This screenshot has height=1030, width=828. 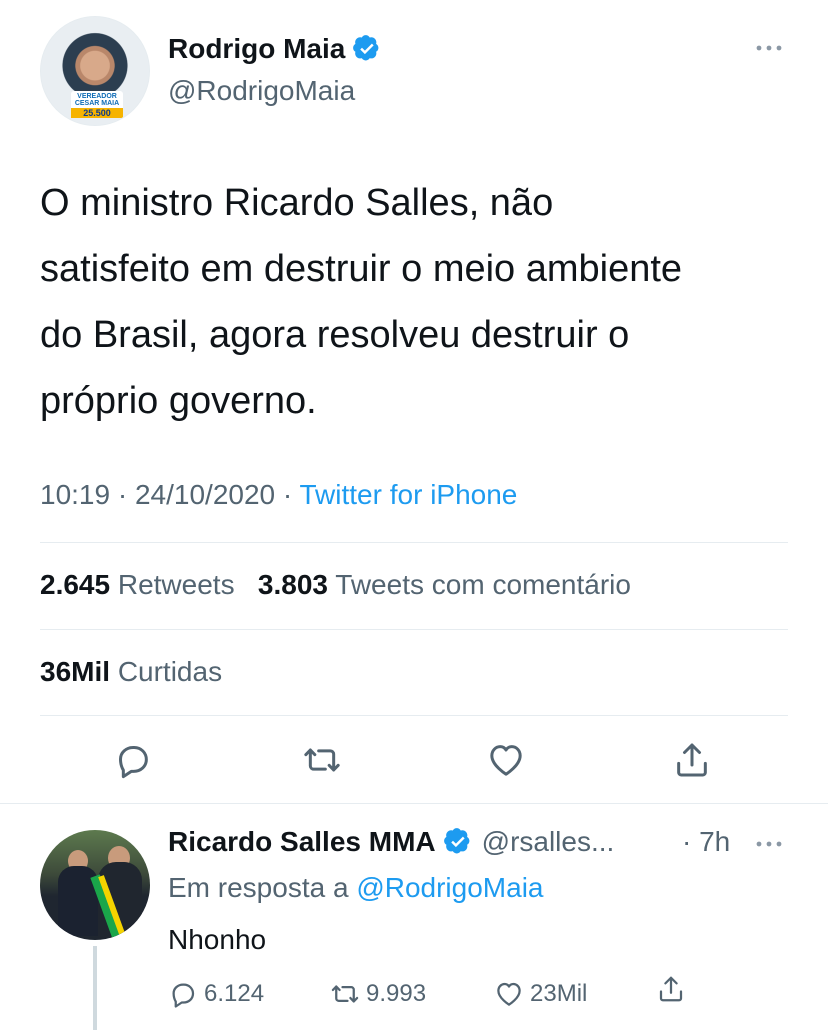 I want to click on reply-count: 6.124, so click(x=234, y=993).